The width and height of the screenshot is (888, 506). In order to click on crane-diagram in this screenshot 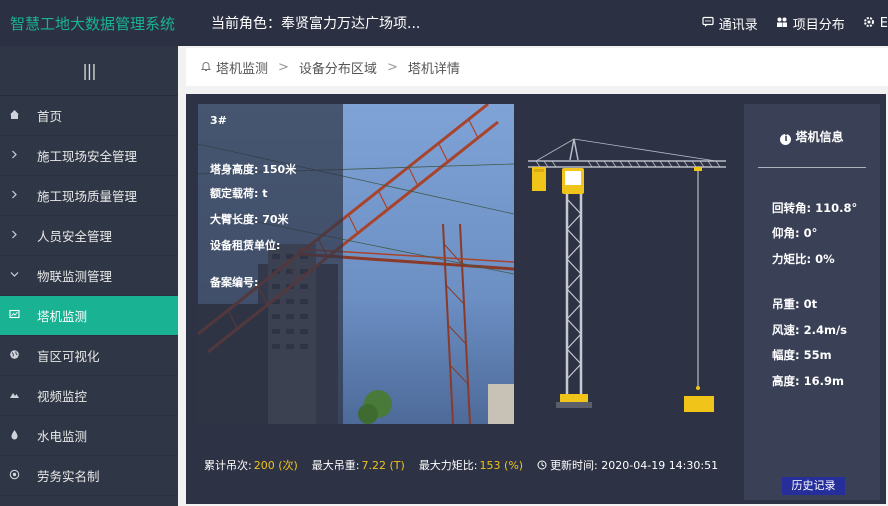, I will do `click(631, 274)`.